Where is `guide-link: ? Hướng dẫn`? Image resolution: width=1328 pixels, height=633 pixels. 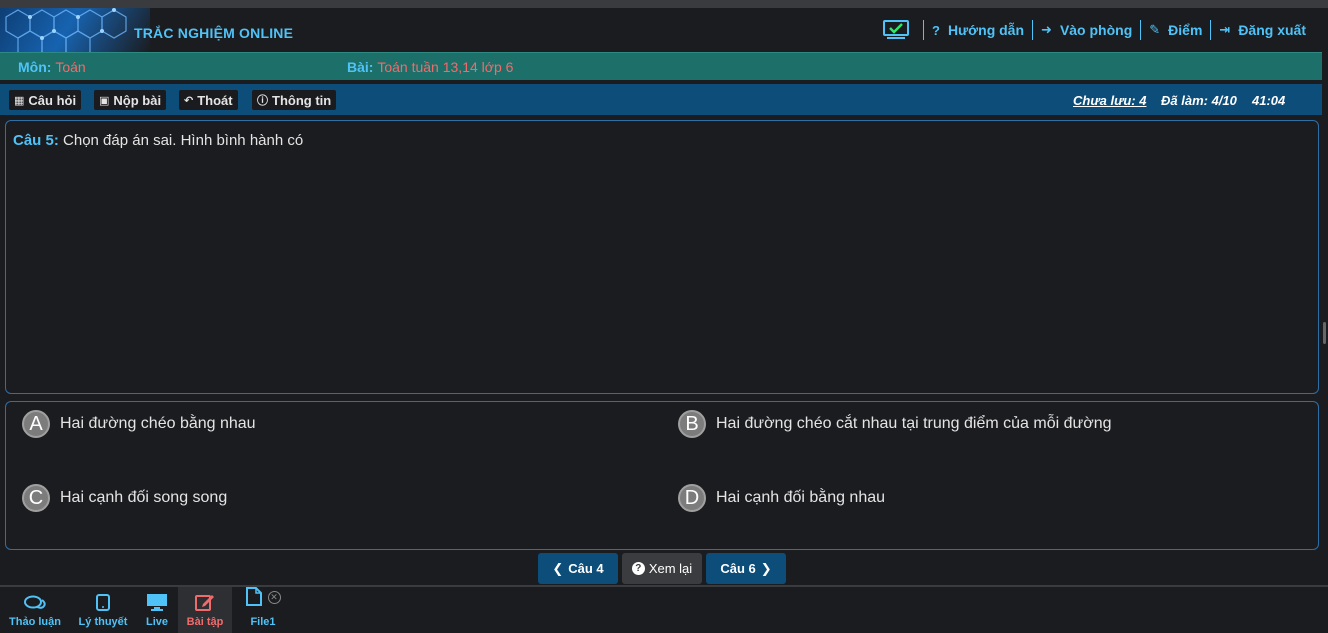 guide-link: ? Hướng dẫn is located at coordinates (977, 30).